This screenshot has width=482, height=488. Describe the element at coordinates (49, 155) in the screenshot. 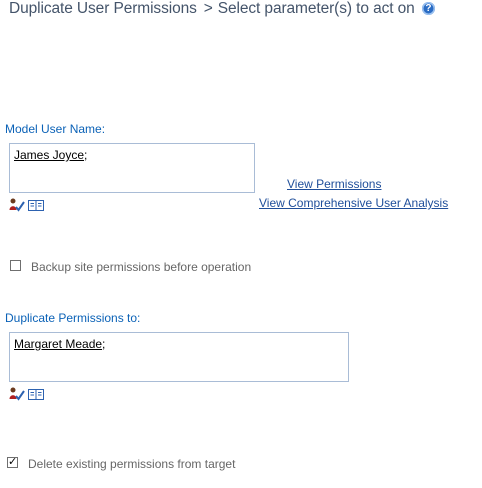

I see `model-user-entity: James Joyce` at that location.